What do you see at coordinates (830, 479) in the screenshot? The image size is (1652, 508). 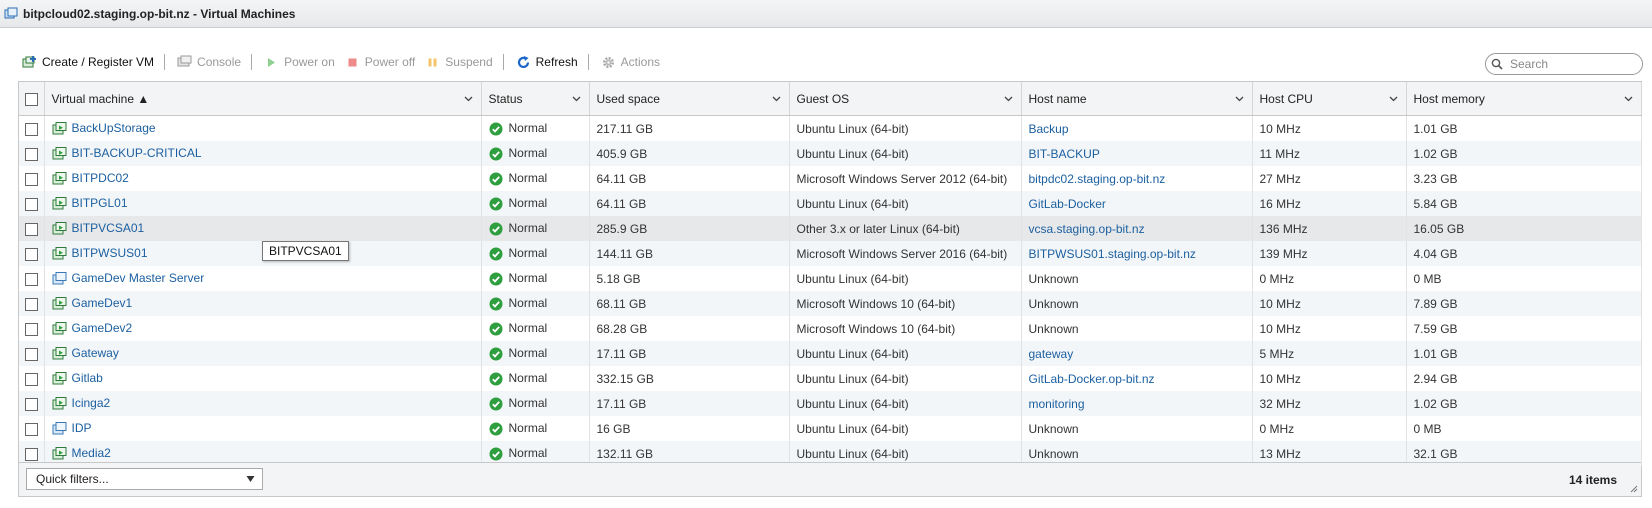 I see `grid-footer: Quick filters... 14 items` at bounding box center [830, 479].